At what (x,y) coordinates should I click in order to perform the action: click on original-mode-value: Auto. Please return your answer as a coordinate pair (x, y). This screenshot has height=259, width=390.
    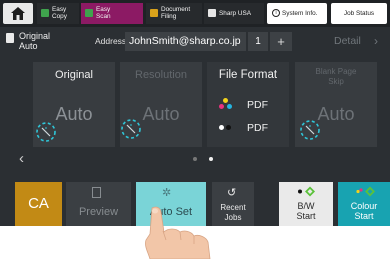
    Looking at the image, I should click on (28, 46).